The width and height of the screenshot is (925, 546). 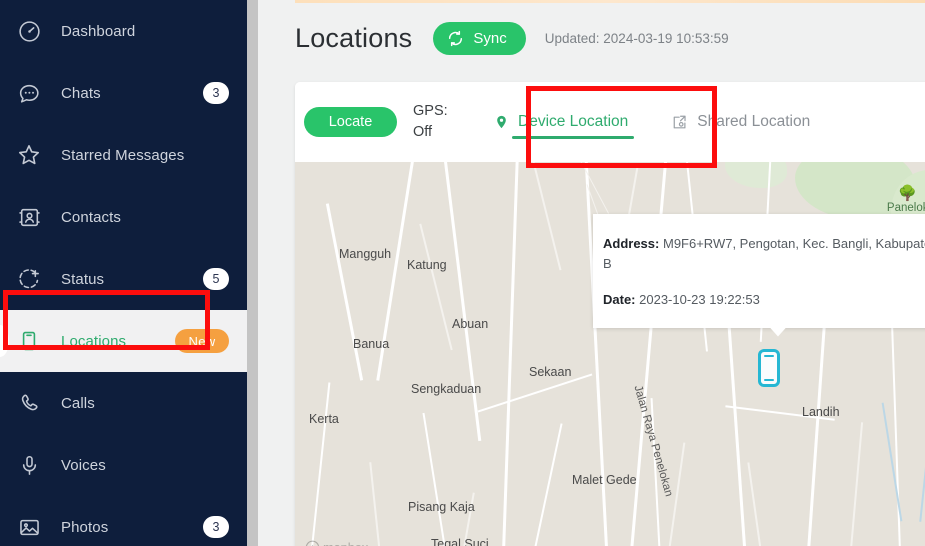 What do you see at coordinates (216, 93) in the screenshot?
I see `sidebar-badge-chats: 3` at bounding box center [216, 93].